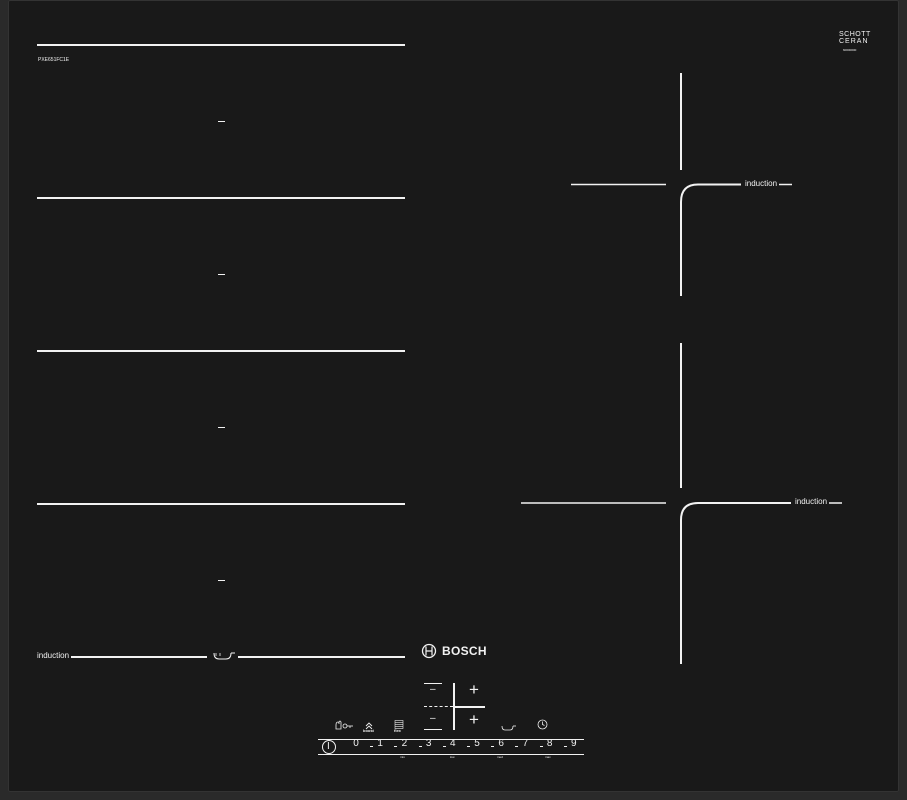 This screenshot has height=800, width=907. I want to click on plus-button-bottom: +, so click(474, 720).